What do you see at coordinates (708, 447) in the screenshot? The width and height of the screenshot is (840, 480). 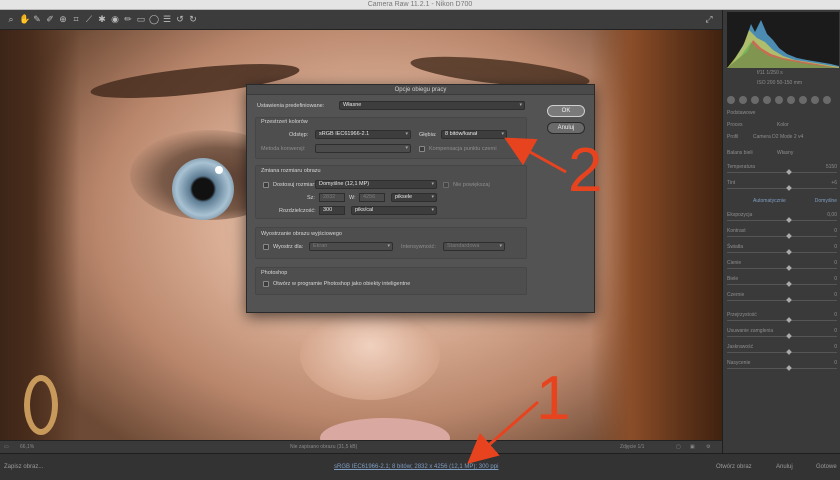 I see `settings-icon: ⚙` at bounding box center [708, 447].